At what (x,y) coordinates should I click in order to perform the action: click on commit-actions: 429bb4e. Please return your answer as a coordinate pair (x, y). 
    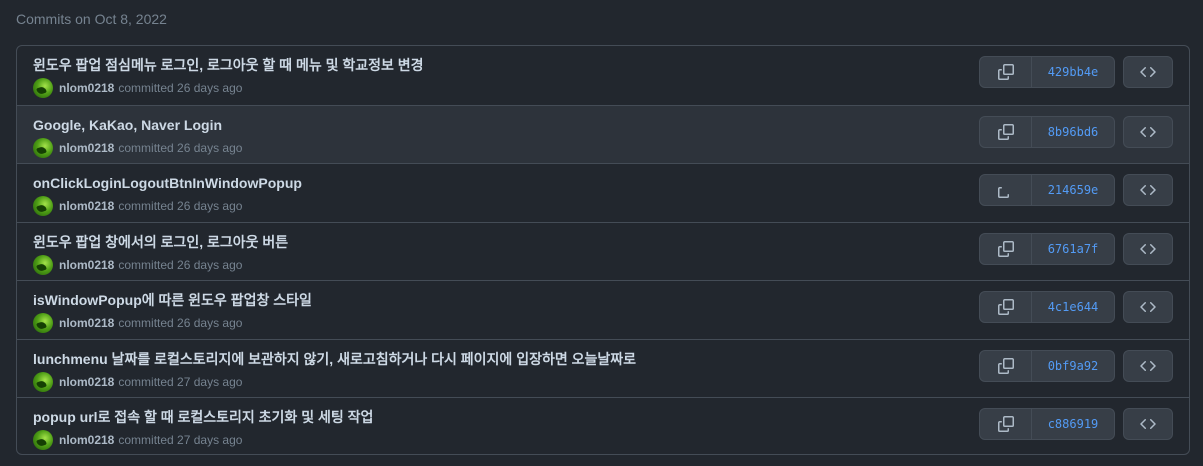
    Looking at the image, I should click on (1047, 72).